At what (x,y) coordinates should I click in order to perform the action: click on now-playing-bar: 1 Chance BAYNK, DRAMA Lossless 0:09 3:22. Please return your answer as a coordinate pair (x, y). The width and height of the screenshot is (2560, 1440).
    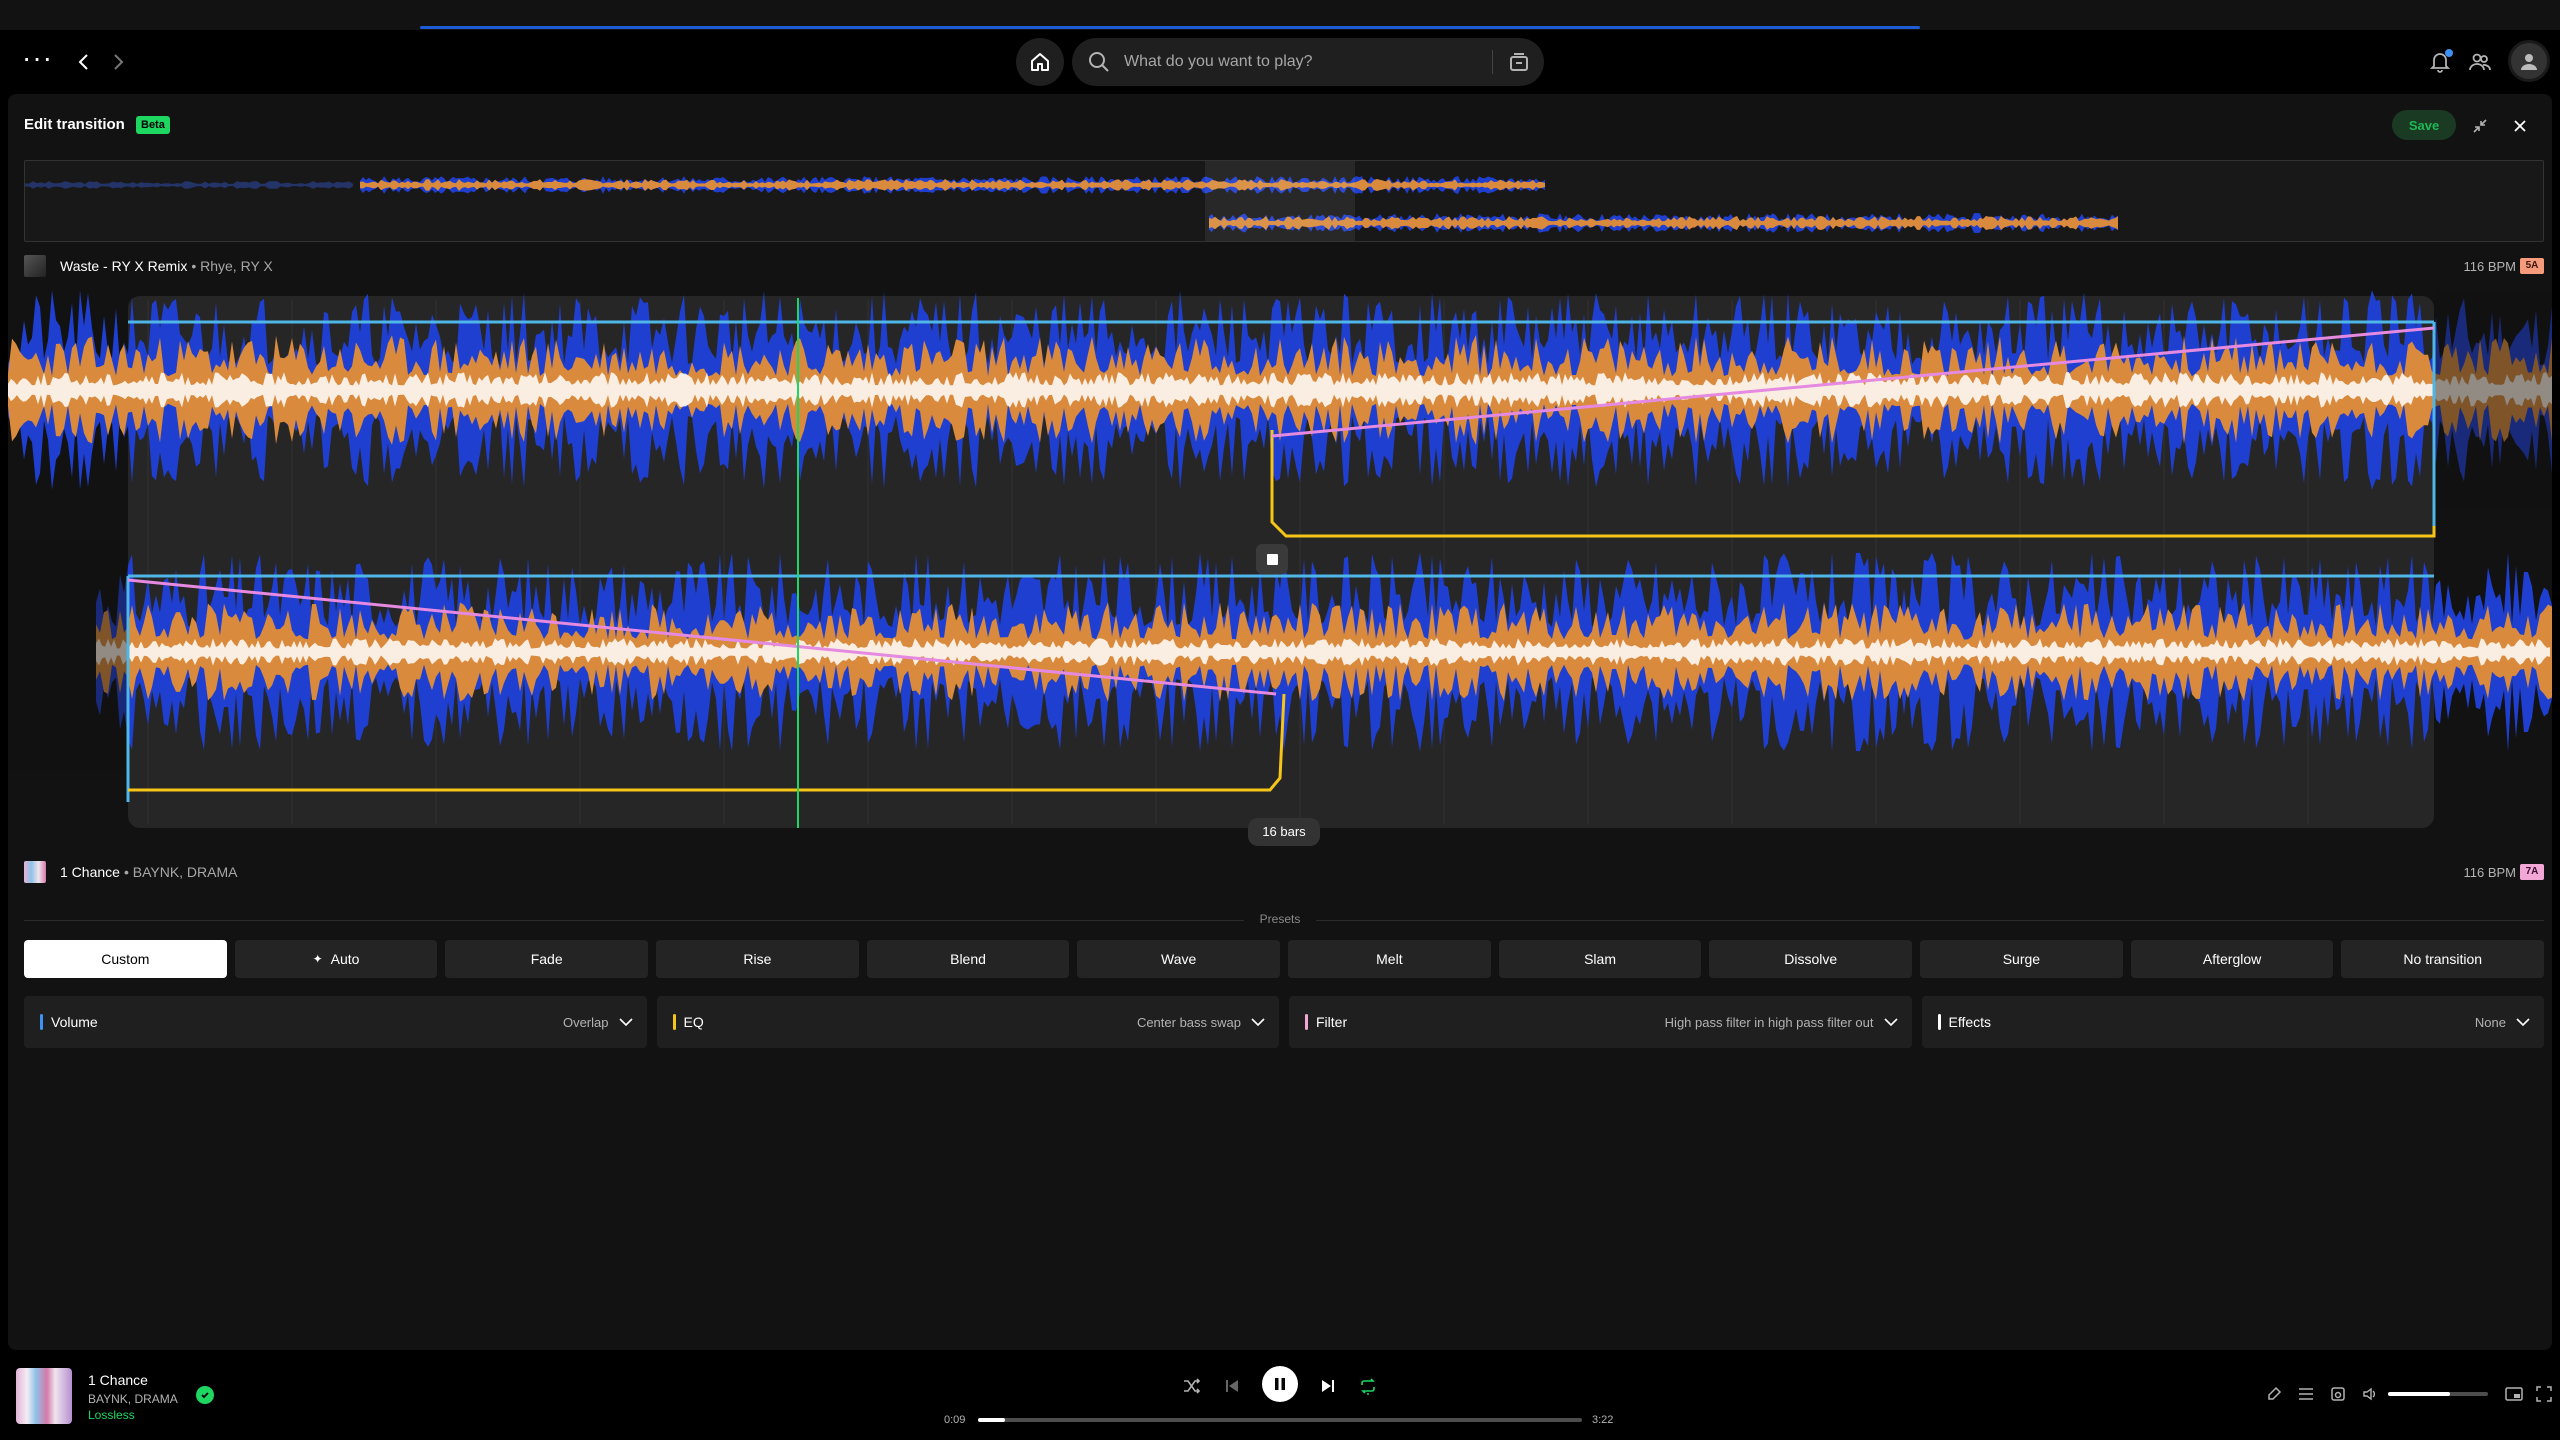
    Looking at the image, I should click on (1280, 1395).